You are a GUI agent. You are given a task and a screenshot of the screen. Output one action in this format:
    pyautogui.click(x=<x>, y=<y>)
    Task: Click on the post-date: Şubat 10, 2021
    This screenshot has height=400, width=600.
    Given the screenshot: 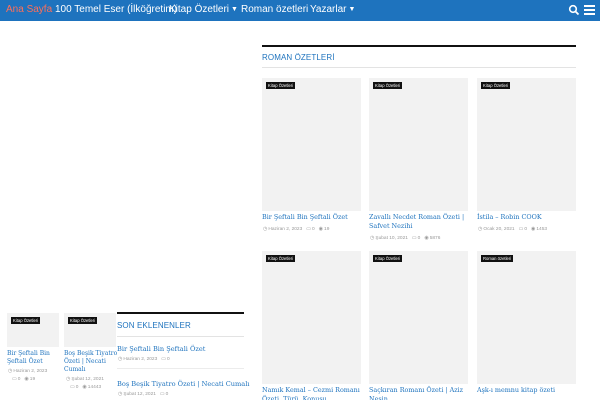 What is the action you would take?
    pyautogui.click(x=391, y=238)
    